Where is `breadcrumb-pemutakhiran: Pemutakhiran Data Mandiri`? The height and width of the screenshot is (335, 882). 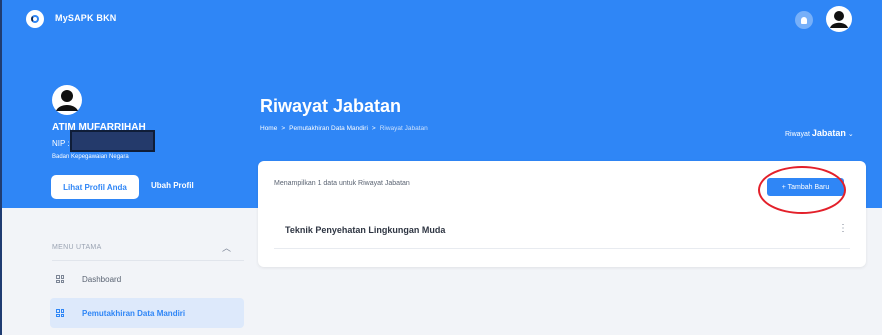
breadcrumb-pemutakhiran: Pemutakhiran Data Mandiri is located at coordinates (328, 128).